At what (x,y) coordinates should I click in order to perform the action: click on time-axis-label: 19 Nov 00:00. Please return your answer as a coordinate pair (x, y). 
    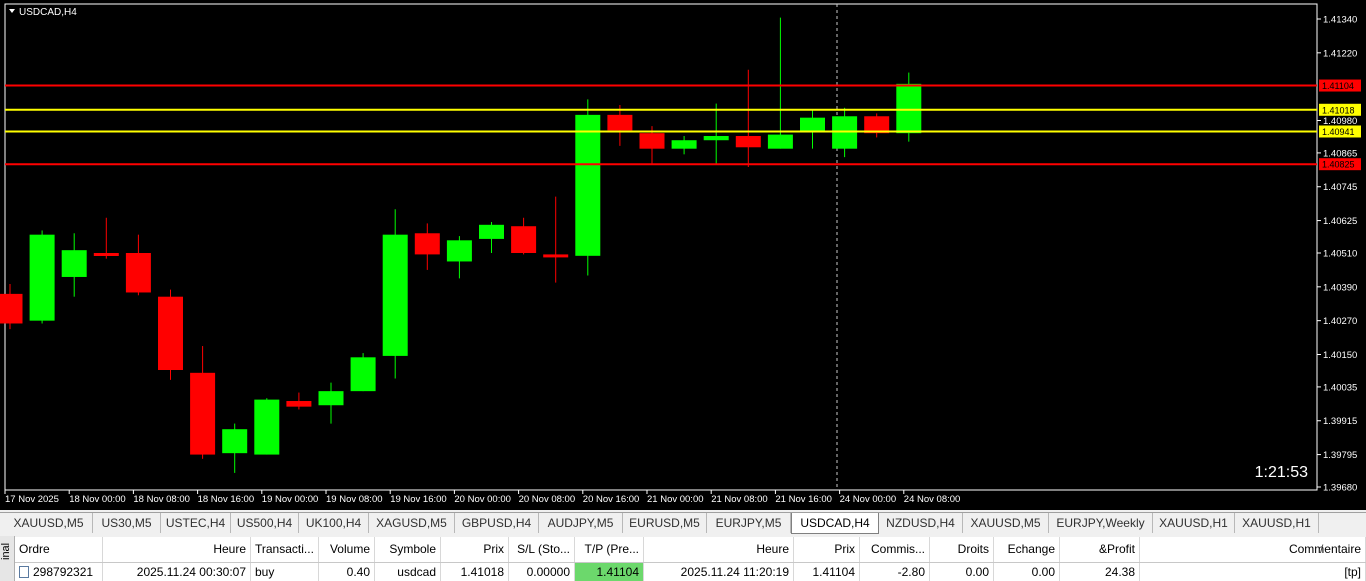
    Looking at the image, I should click on (290, 499).